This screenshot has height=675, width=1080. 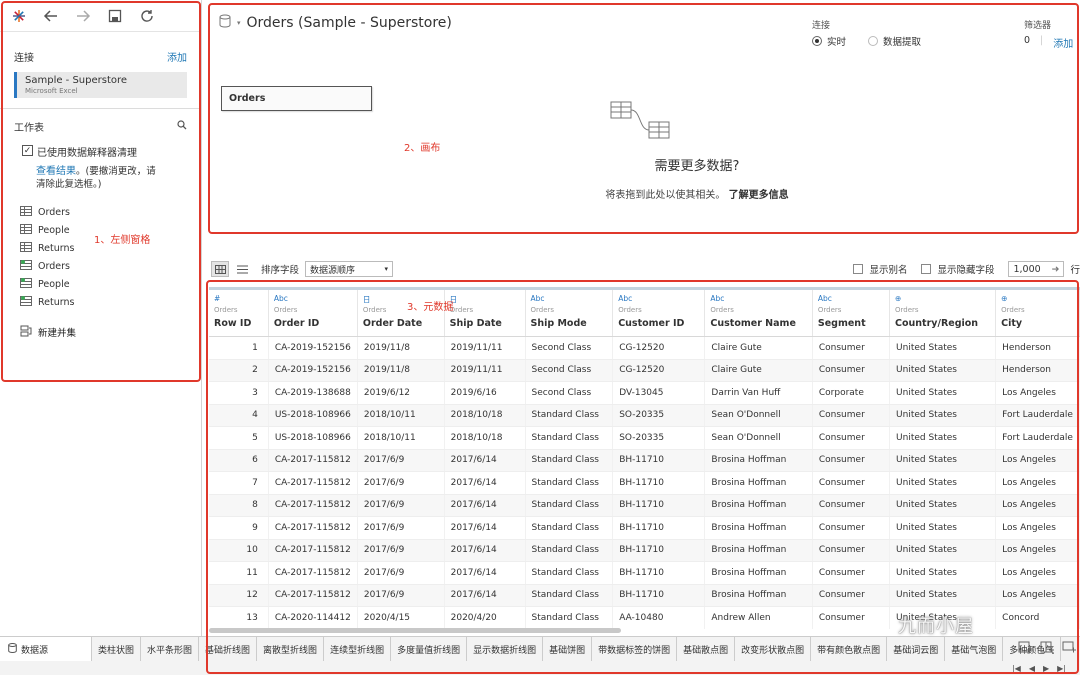 What do you see at coordinates (1037, 438) in the screenshot?
I see `table-cell: Fort Lauderdale` at bounding box center [1037, 438].